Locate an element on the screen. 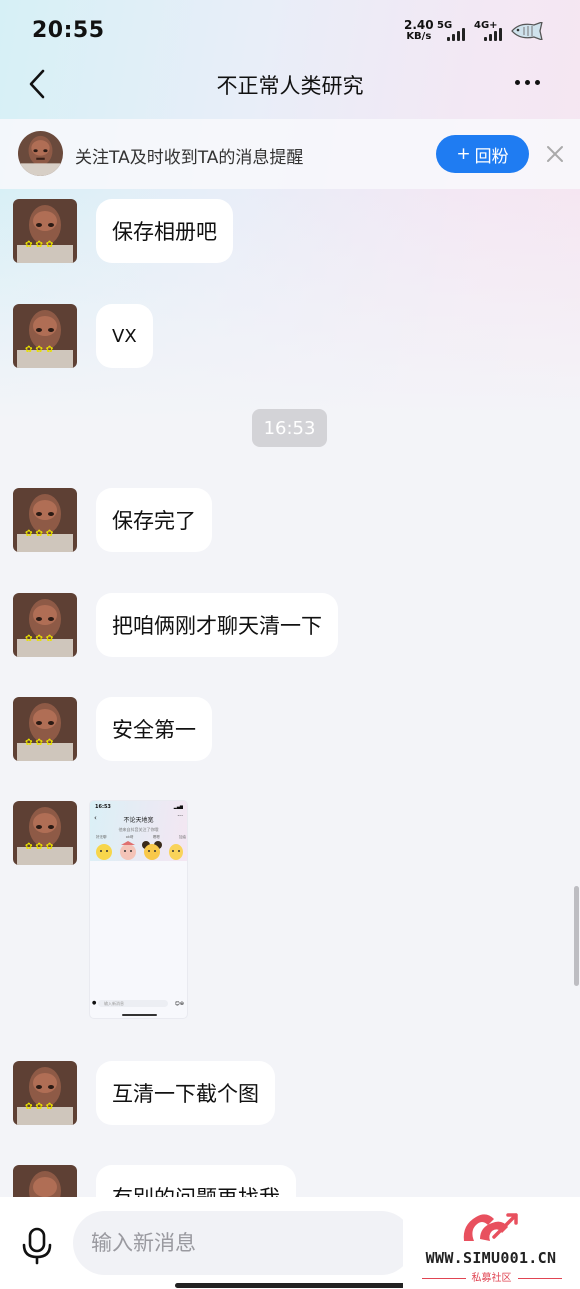  thumbnail-time: 16:53 is located at coordinates (103, 807).